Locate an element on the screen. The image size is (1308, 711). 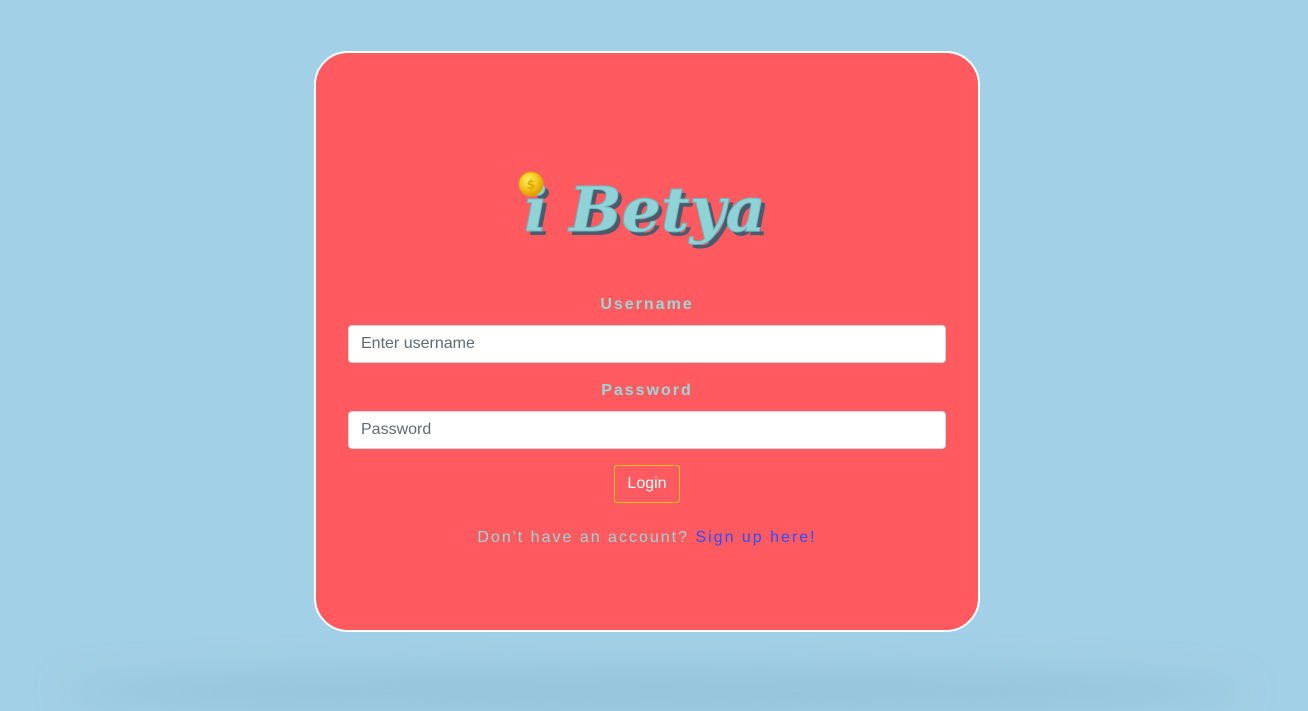
brand-logo: i Betya i Betya $ is located at coordinates (646, 211).